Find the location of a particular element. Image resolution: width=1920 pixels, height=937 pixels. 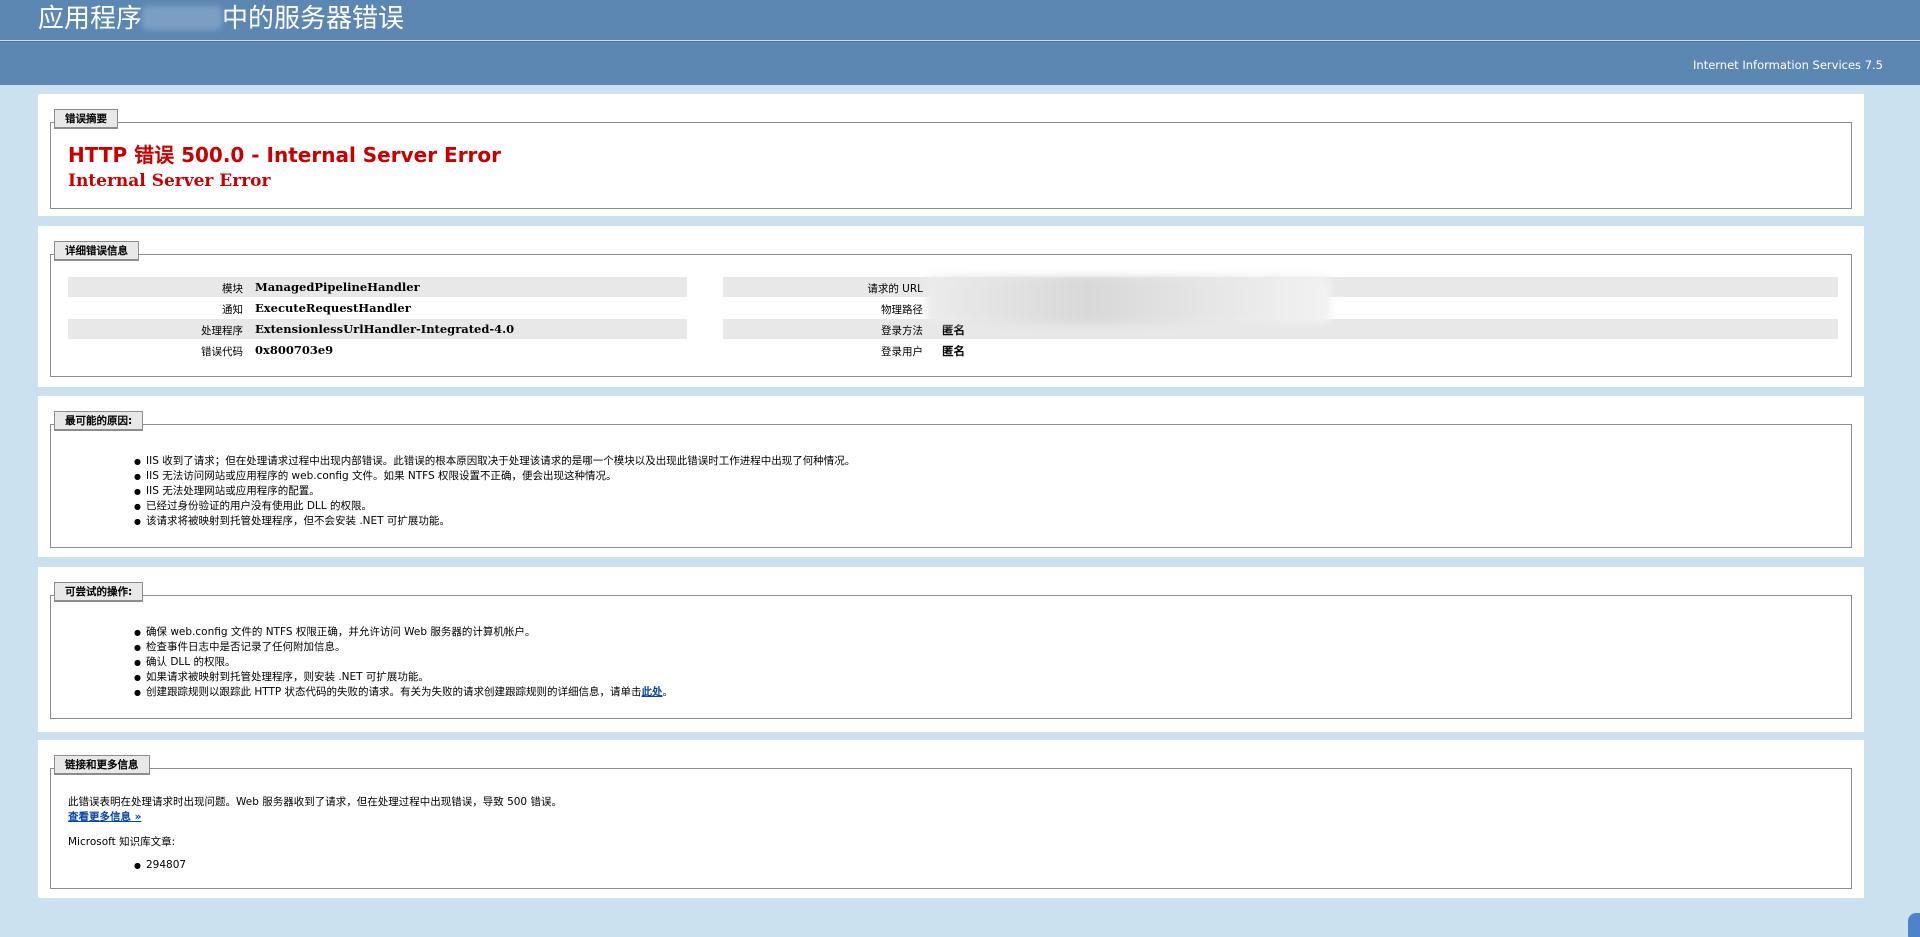

detailed-error-legend: 详细错误信息 is located at coordinates (96, 251).